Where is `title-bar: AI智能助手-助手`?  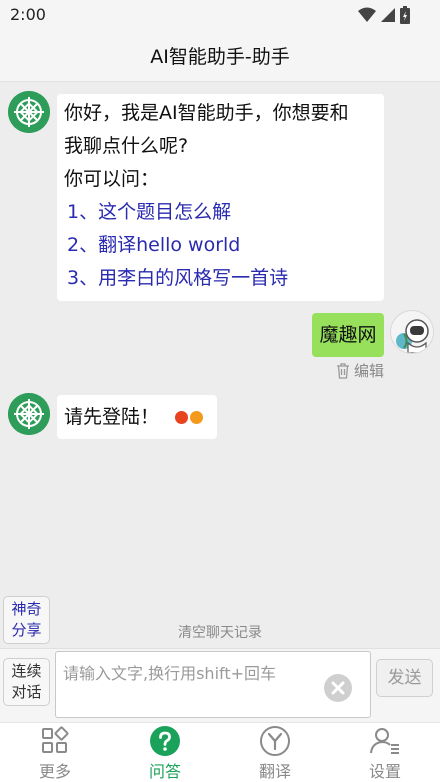
title-bar: AI智能助手-助手 is located at coordinates (220, 56).